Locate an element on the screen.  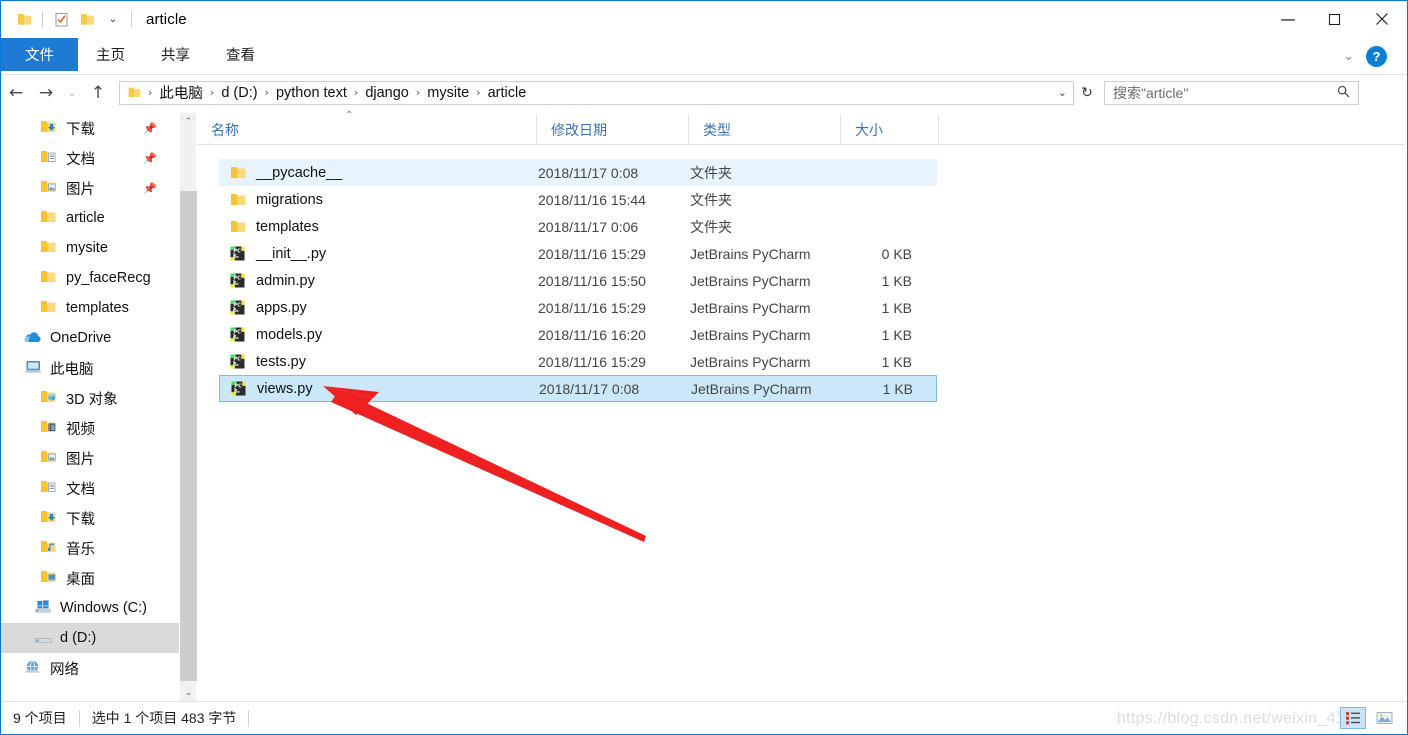
scrollbar-thumb is located at coordinates (188, 436).